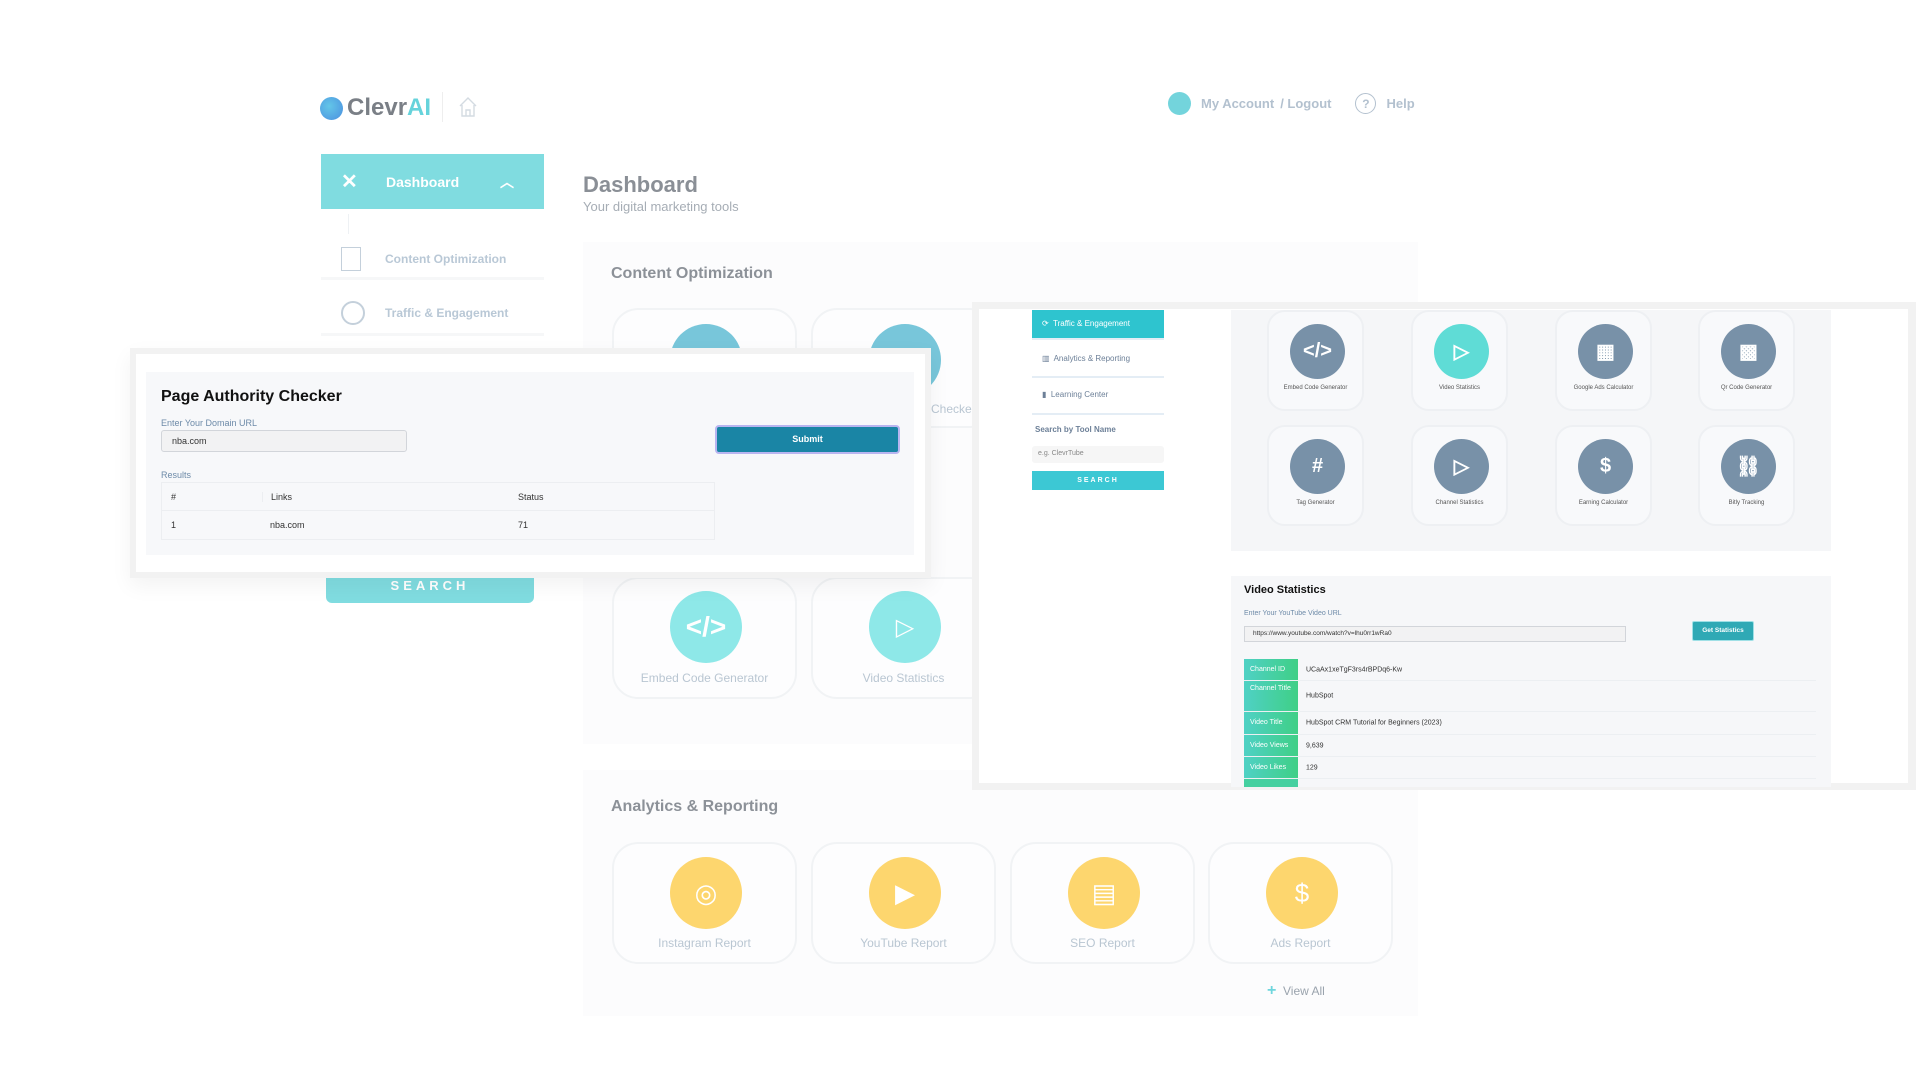 The width and height of the screenshot is (1920, 1080). Describe the element at coordinates (507, 181) in the screenshot. I see `chevron-up-icon: ︿` at that location.